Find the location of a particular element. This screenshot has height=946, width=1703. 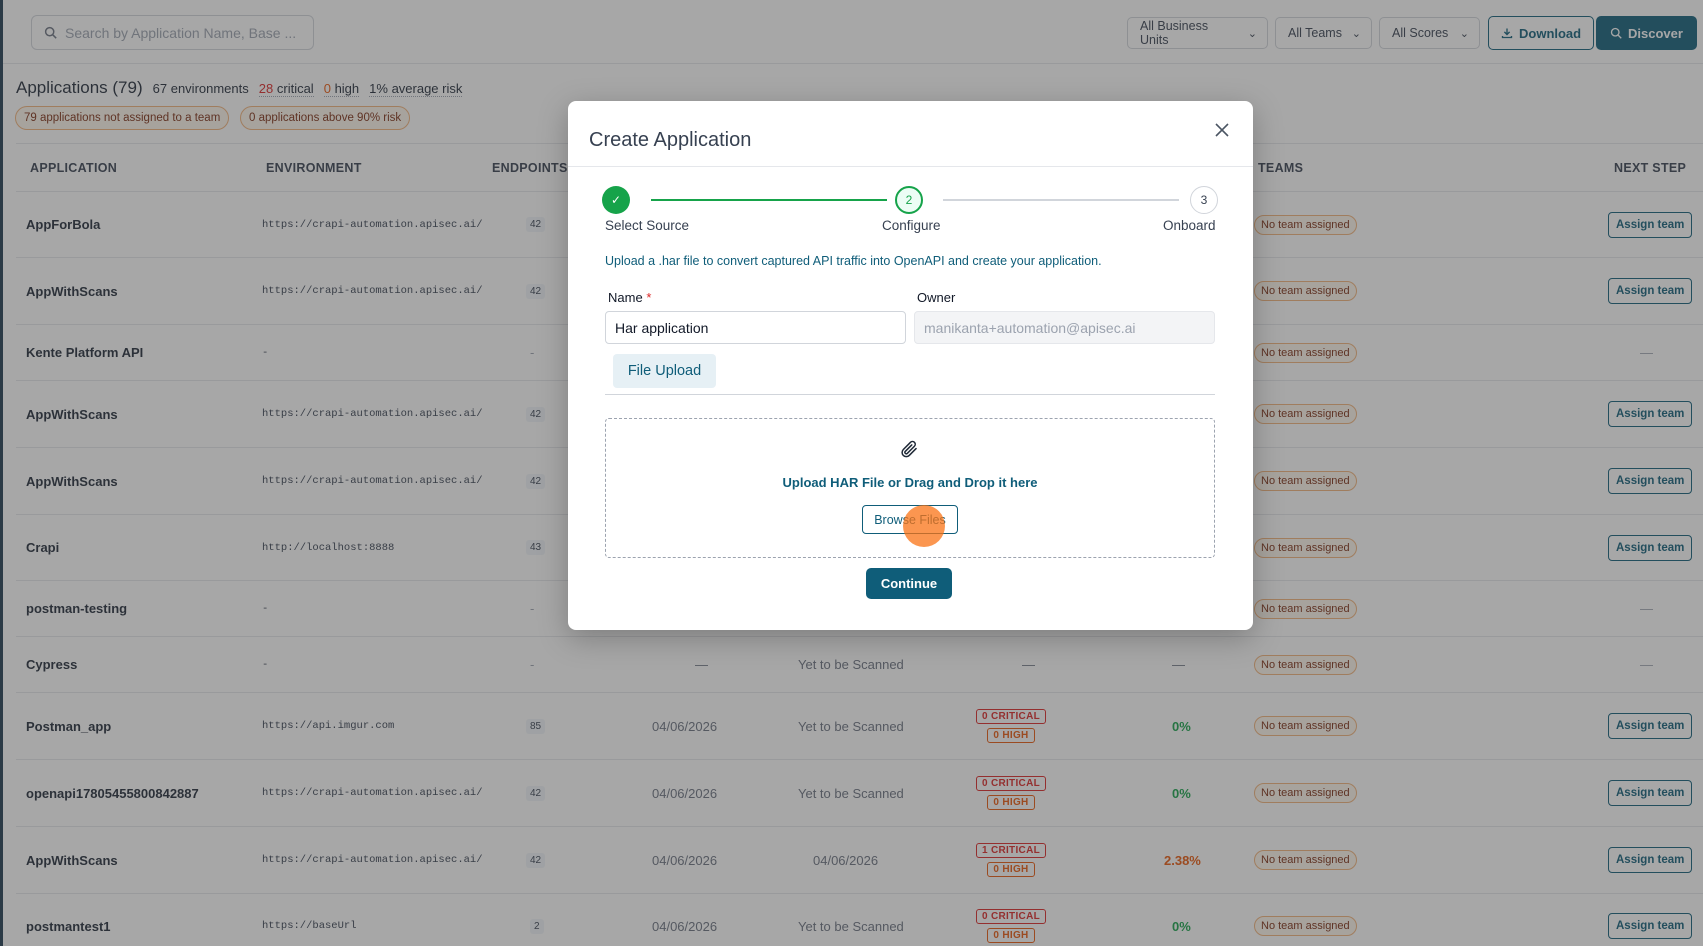

name-label: Name * is located at coordinates (630, 297).